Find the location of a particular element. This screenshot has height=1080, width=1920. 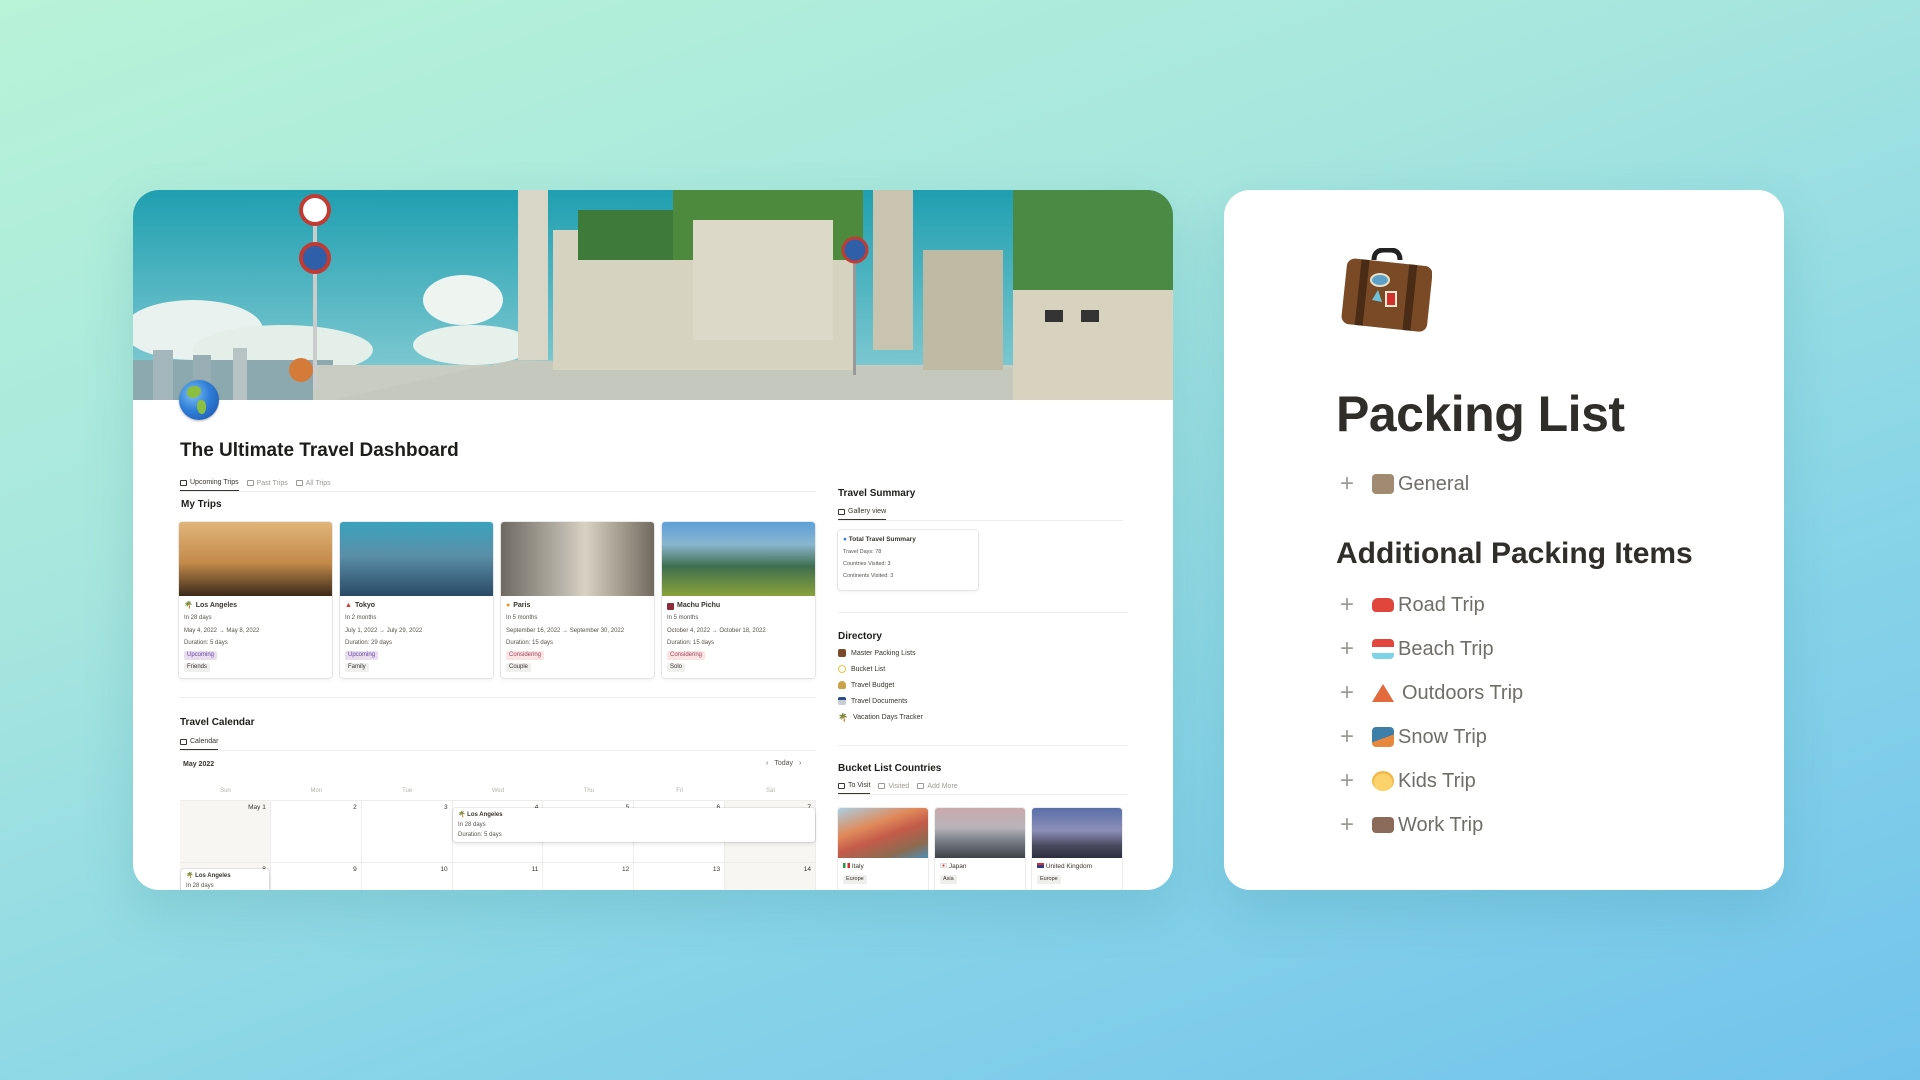

calendar-day: 14 is located at coordinates (770, 876).